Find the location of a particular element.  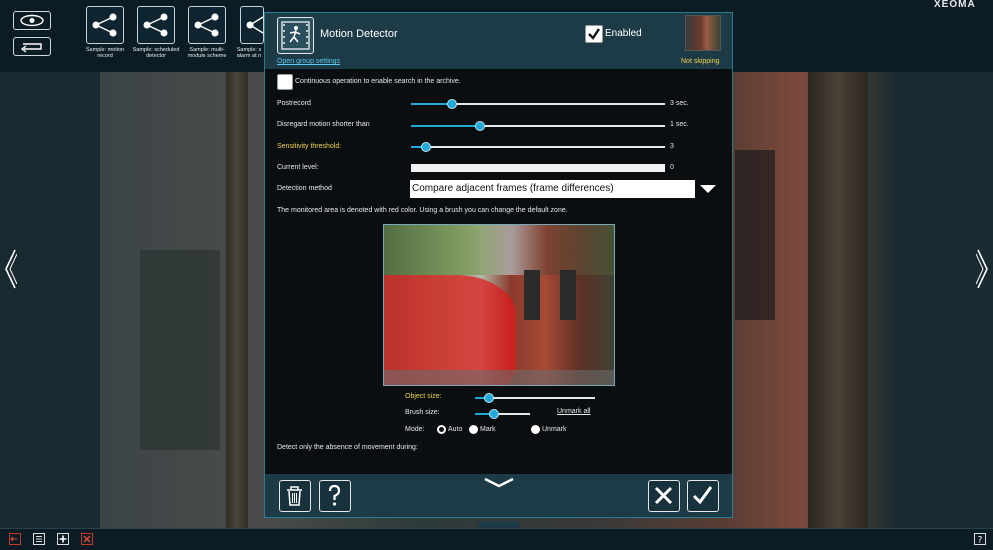

current-level-label: Current level: is located at coordinates (298, 167).